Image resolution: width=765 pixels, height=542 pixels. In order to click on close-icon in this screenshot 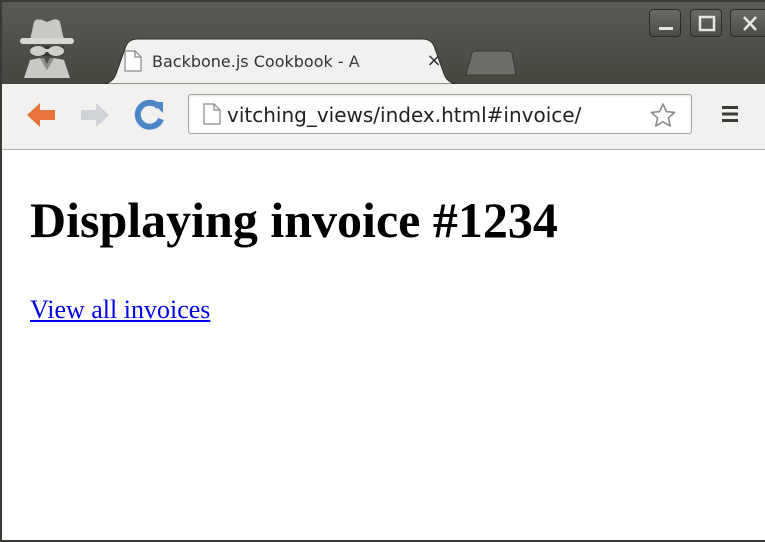, I will do `click(750, 23)`.